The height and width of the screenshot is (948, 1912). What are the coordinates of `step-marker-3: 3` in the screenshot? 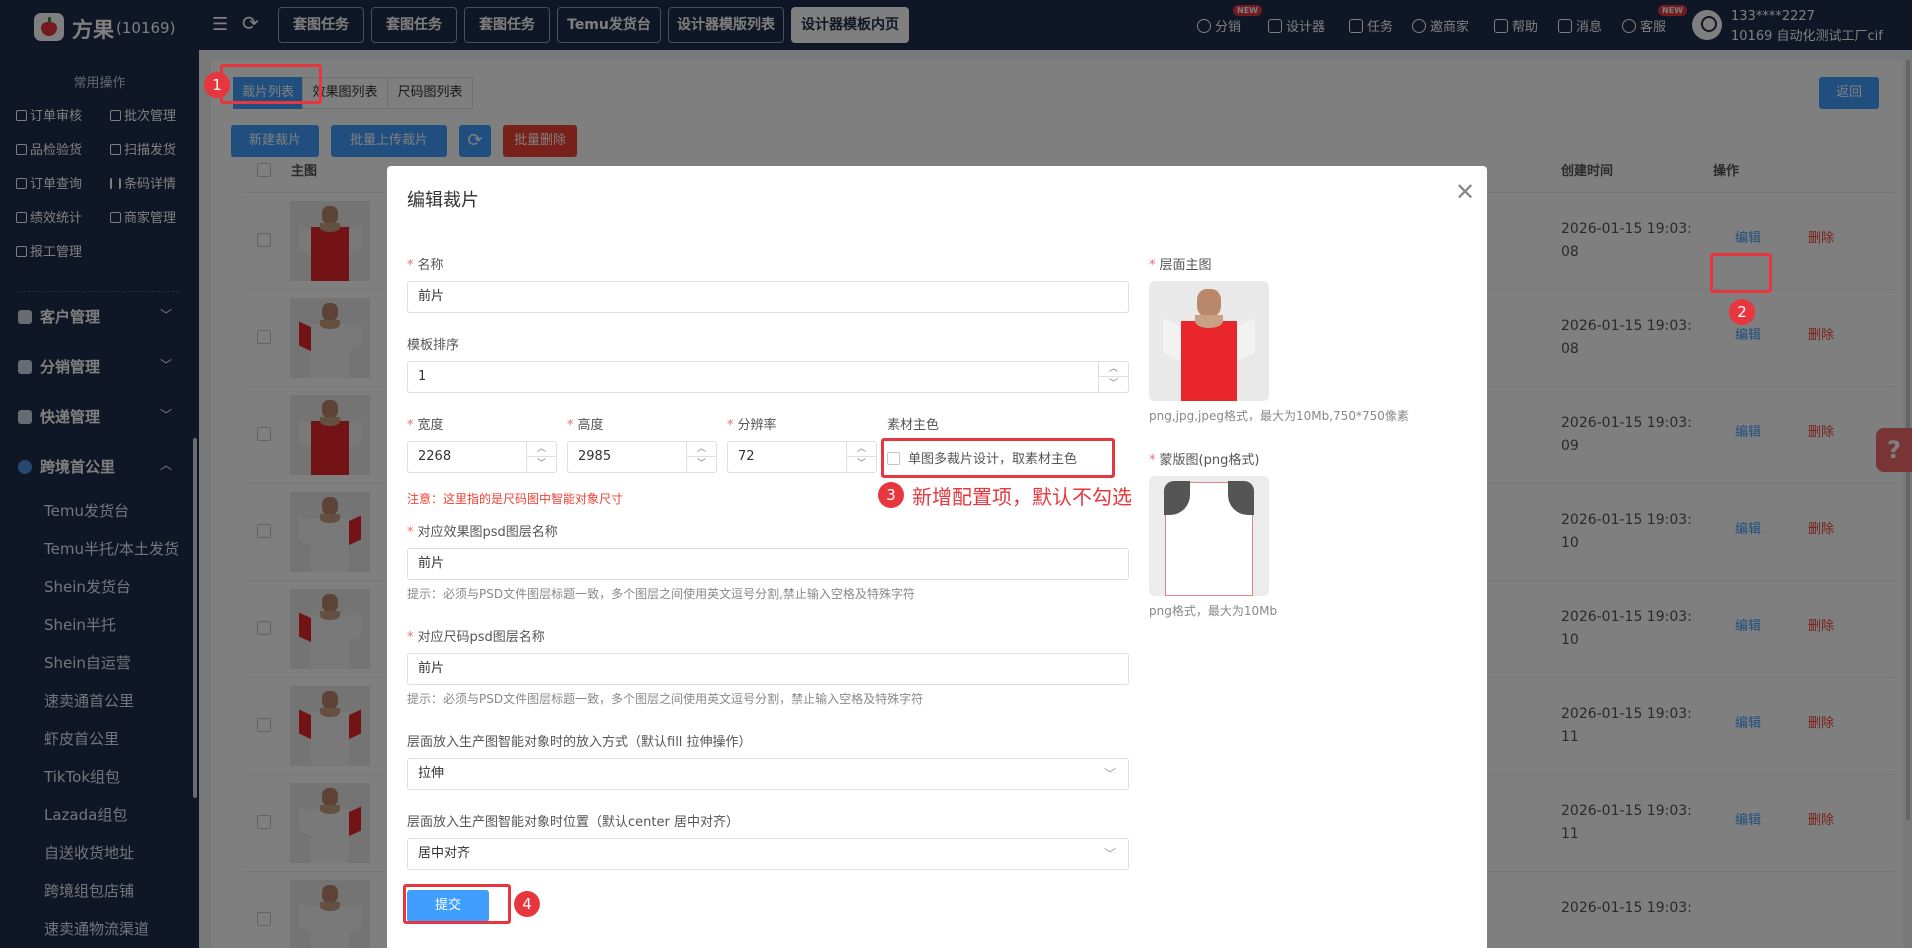 It's located at (891, 495).